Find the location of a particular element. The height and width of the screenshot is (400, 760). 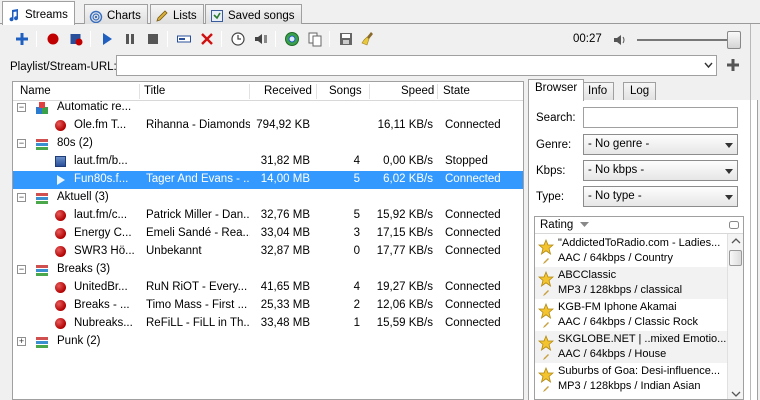

record-button is located at coordinates (53, 39).